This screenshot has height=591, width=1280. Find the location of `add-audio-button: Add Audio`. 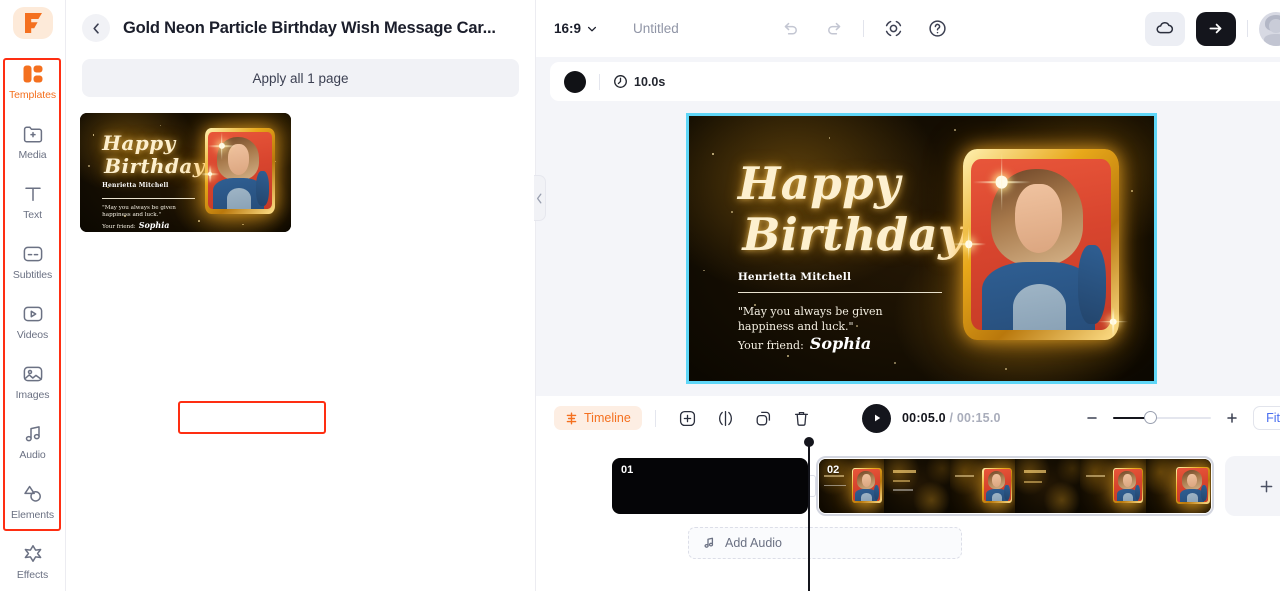

add-audio-button: Add Audio is located at coordinates (825, 543).